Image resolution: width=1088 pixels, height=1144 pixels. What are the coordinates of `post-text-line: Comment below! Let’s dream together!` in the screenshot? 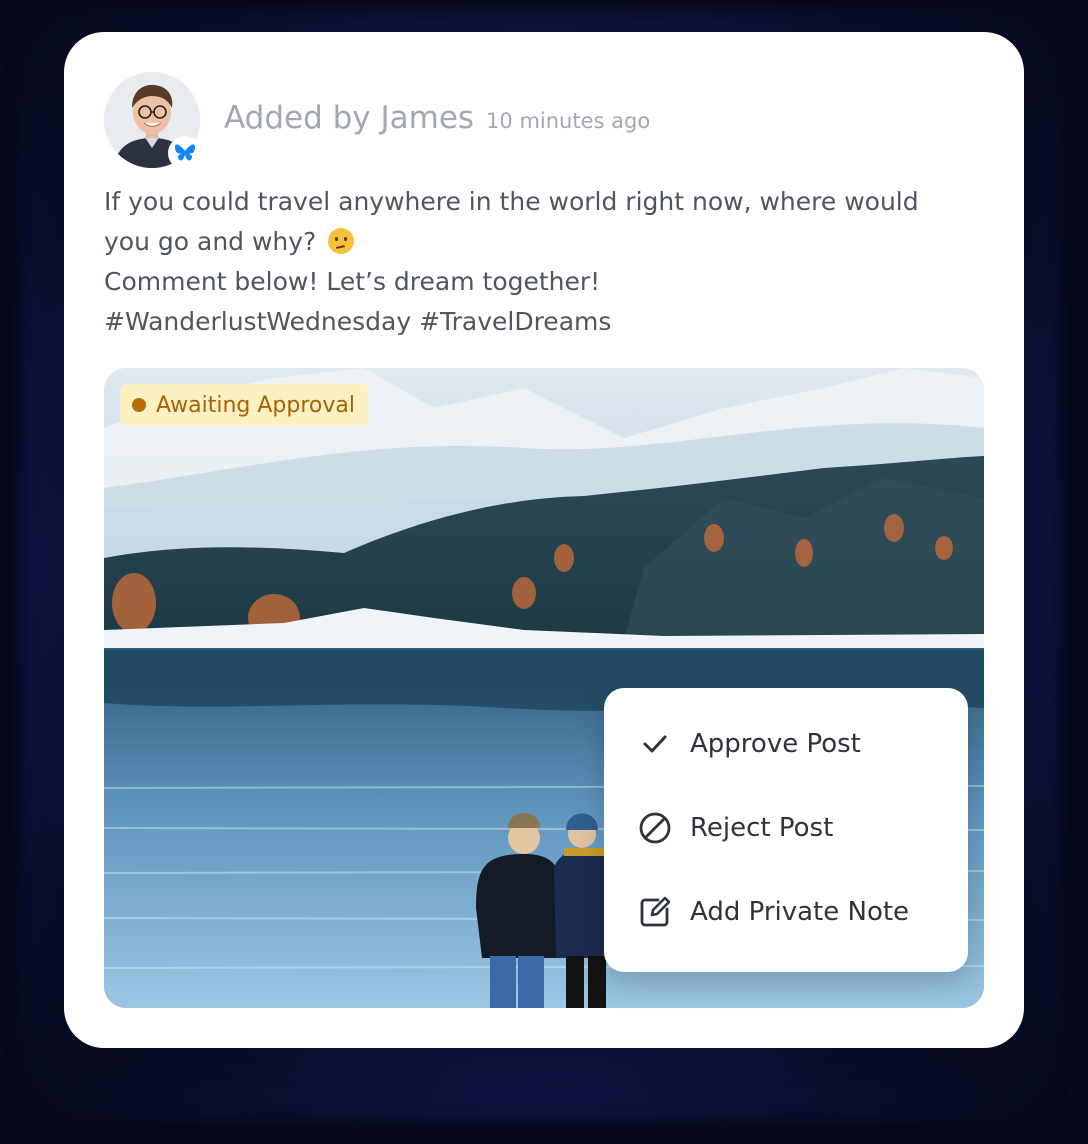 It's located at (352, 281).